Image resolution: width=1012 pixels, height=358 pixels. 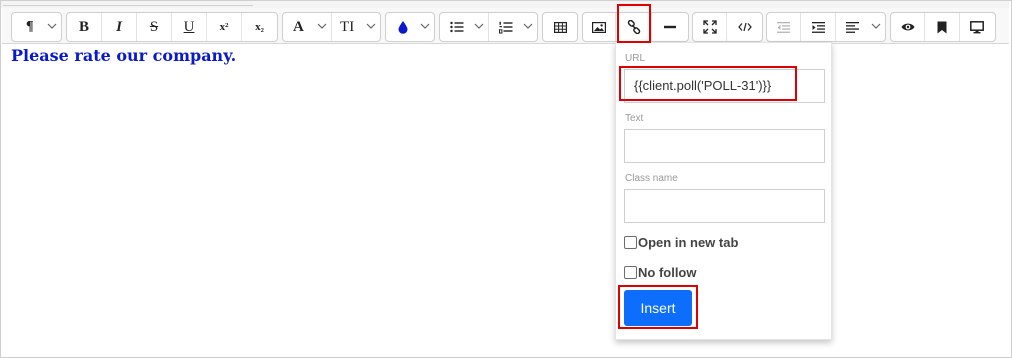 I want to click on open-new-tab-label: Open in new tab, so click(x=688, y=242).